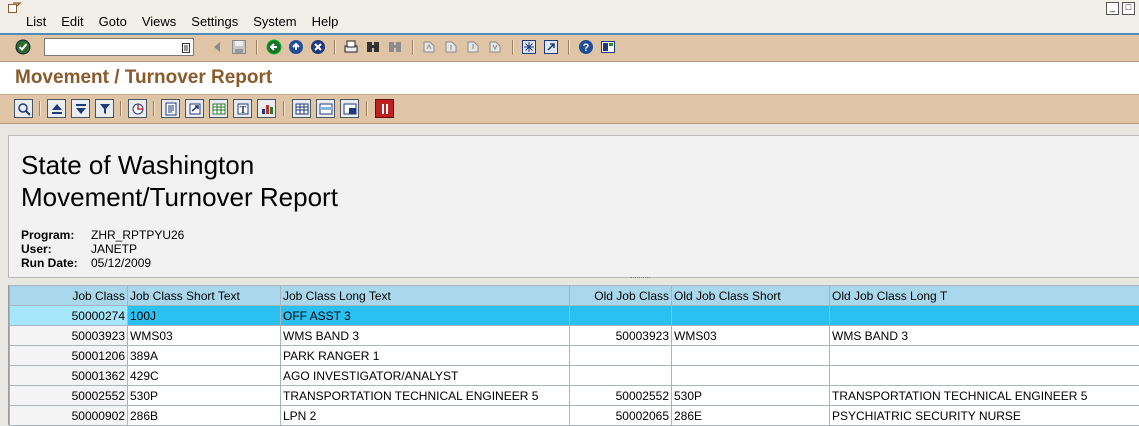  What do you see at coordinates (373, 47) in the screenshot?
I see `find-icon` at bounding box center [373, 47].